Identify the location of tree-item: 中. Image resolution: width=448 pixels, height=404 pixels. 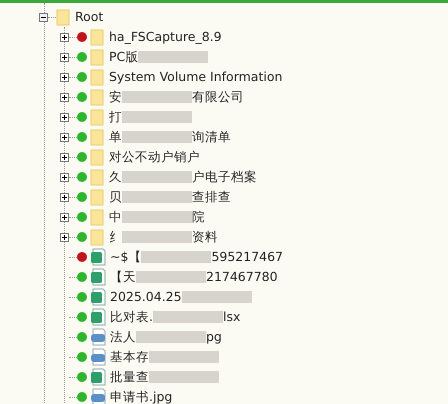
(115, 217).